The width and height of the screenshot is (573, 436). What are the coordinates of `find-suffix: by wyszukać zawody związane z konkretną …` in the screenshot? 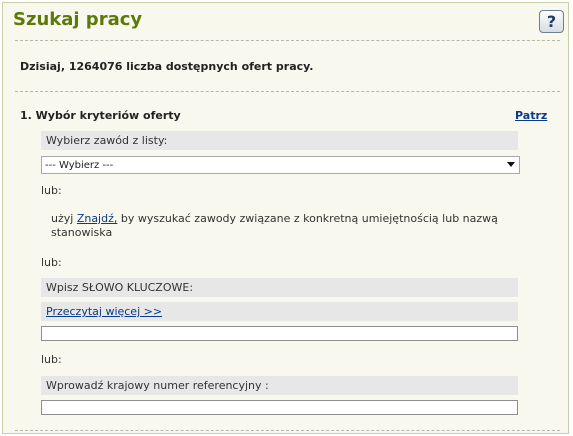 It's located at (274, 225).